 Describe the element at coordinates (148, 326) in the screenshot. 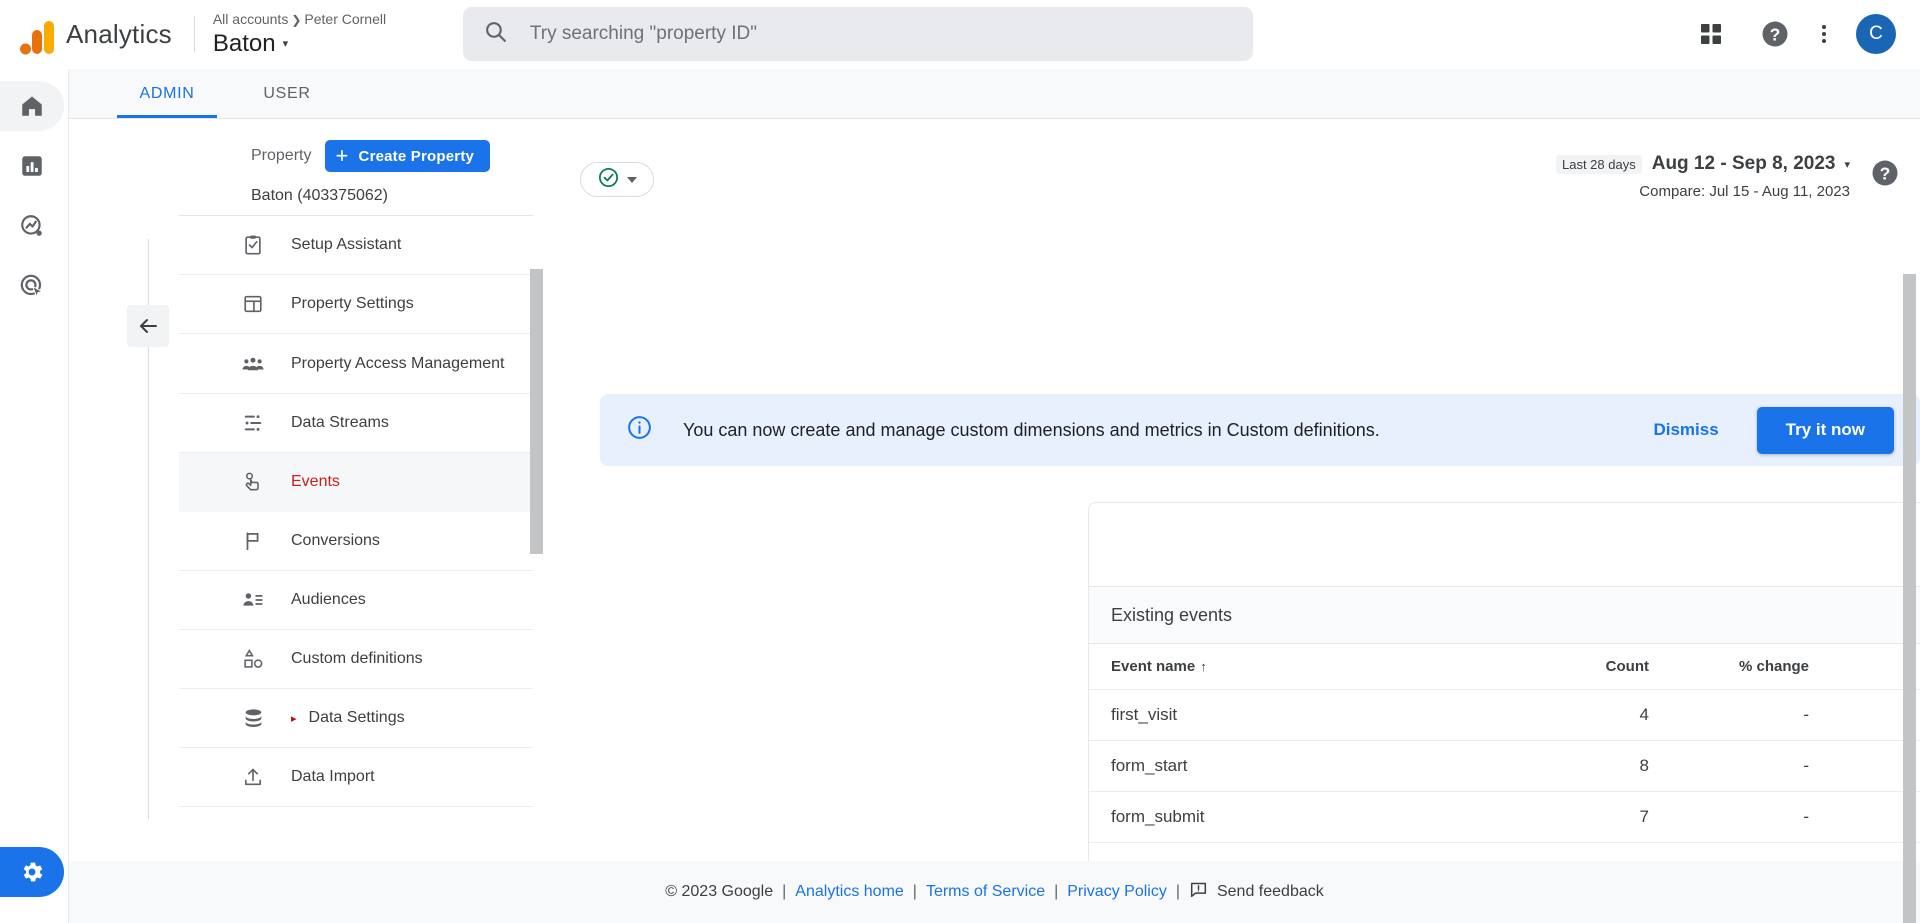

I see `collapse-panel-button` at that location.